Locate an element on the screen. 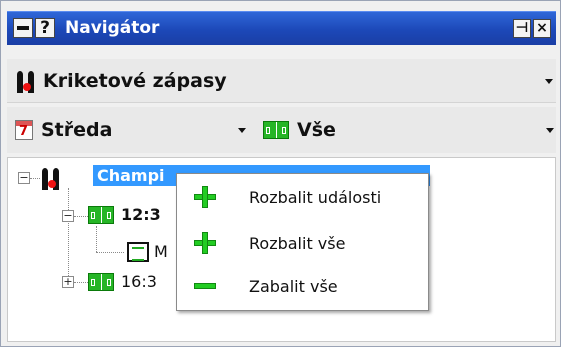  menu-item-expand-events: Rozbalit události is located at coordinates (302, 197).